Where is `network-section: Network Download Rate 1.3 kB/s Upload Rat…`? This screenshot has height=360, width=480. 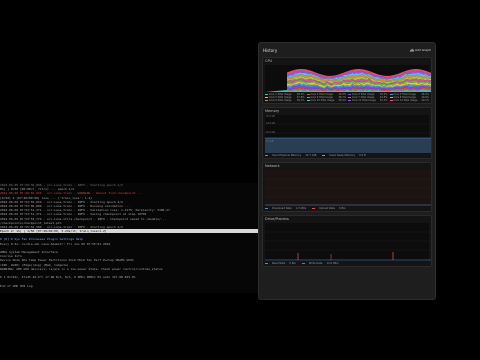
network-section: Network Download Rate 1.3 kB/s Upload Rat… is located at coordinates (347, 187).